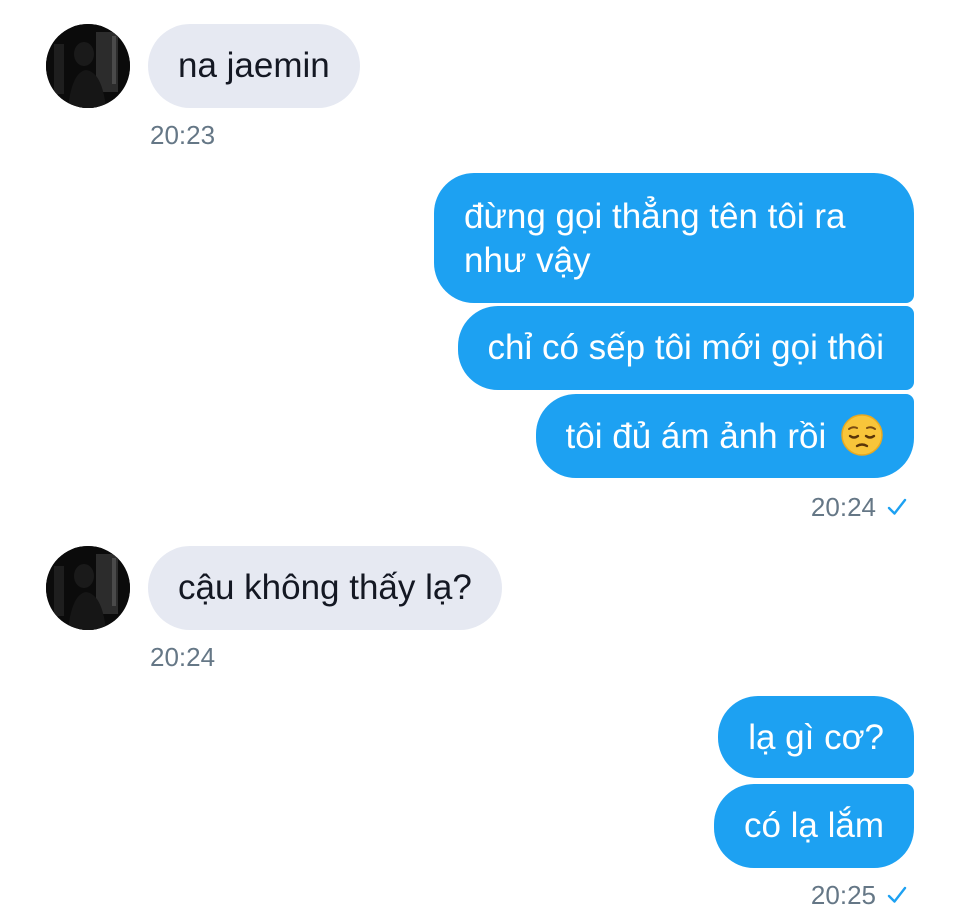 Image resolution: width=960 pixels, height=924 pixels. Describe the element at coordinates (843, 507) in the screenshot. I see `timestamp-text: 20:24` at that location.